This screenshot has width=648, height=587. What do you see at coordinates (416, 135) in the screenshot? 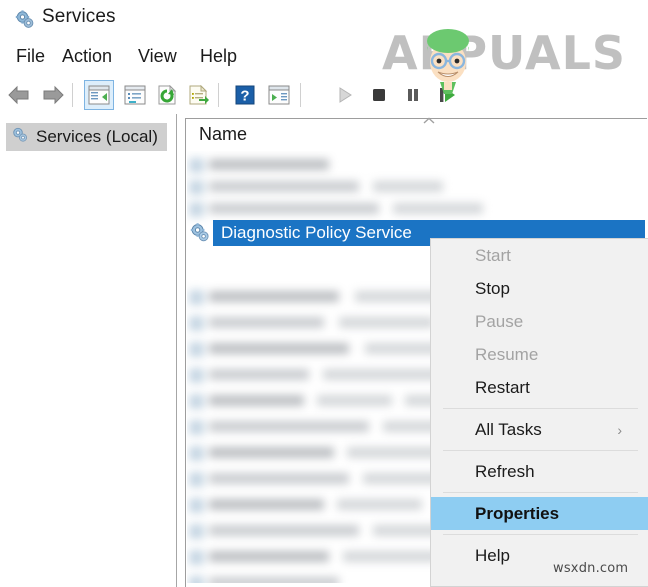
I see `column-header-row: Name` at bounding box center [416, 135].